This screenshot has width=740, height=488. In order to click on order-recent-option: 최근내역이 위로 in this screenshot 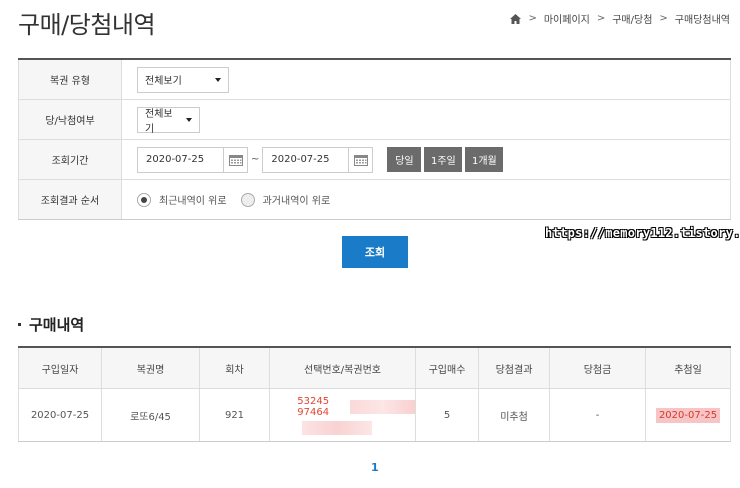, I will do `click(182, 199)`.